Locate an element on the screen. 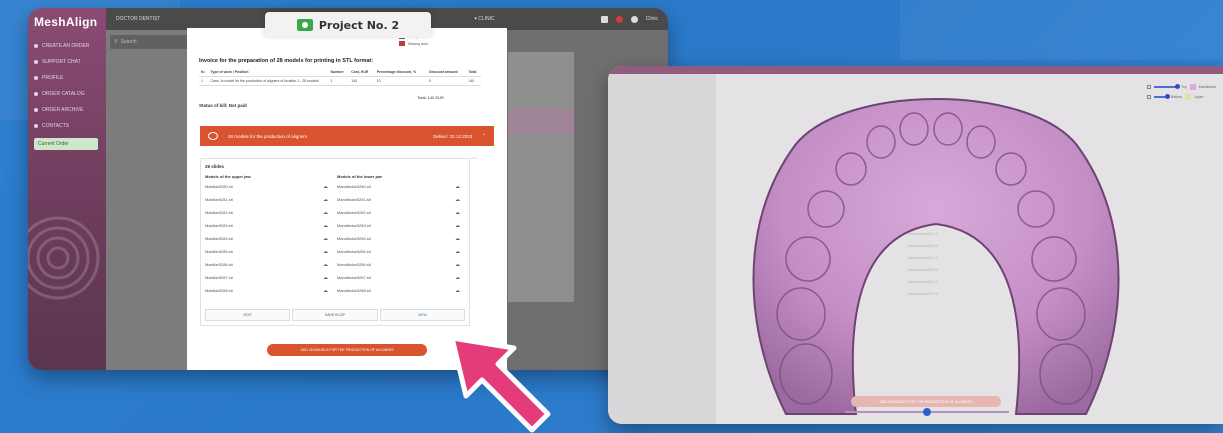 The width and height of the screenshot is (1223, 433). view-button: VIEW is located at coordinates (422, 315).